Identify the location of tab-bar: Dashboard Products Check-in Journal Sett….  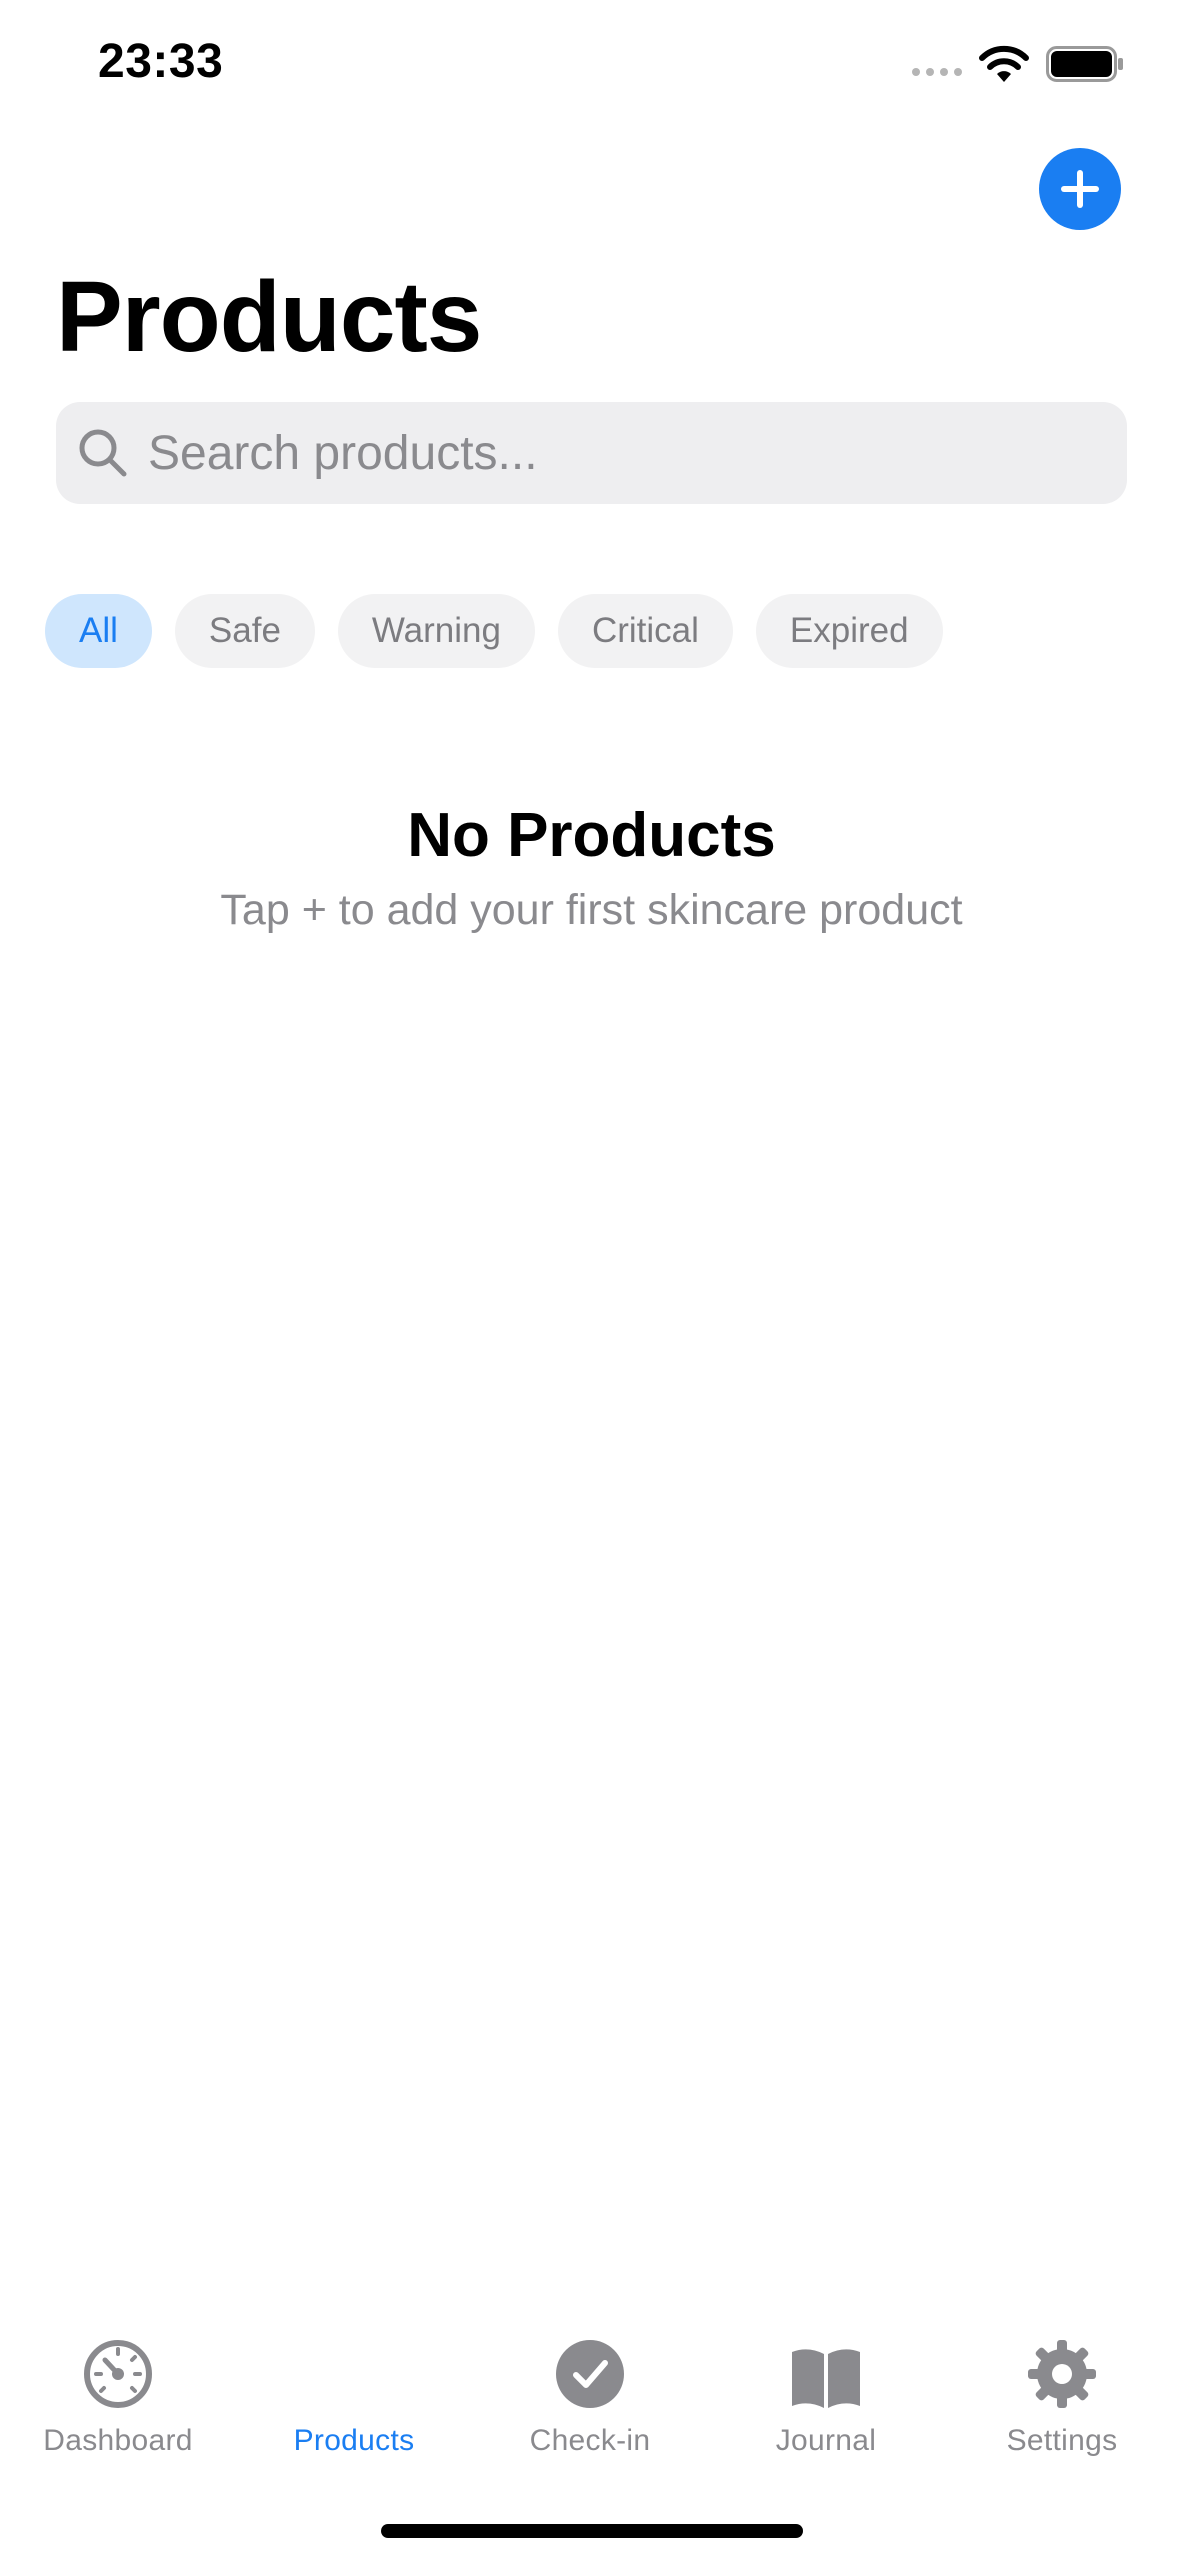
(591, 2387).